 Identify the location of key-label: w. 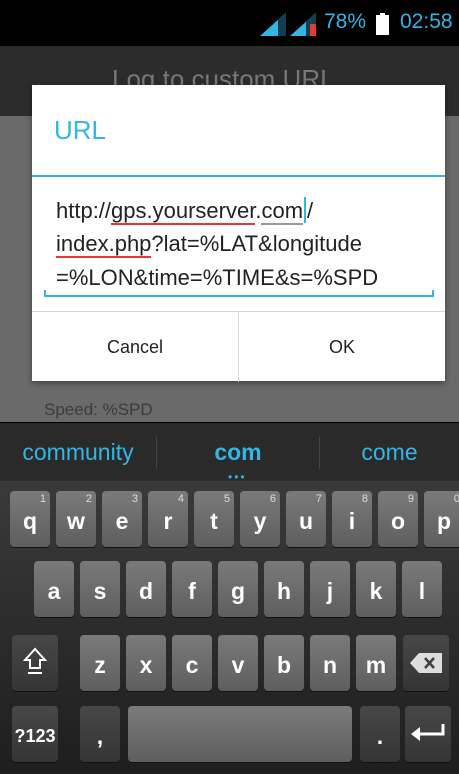
(76, 521).